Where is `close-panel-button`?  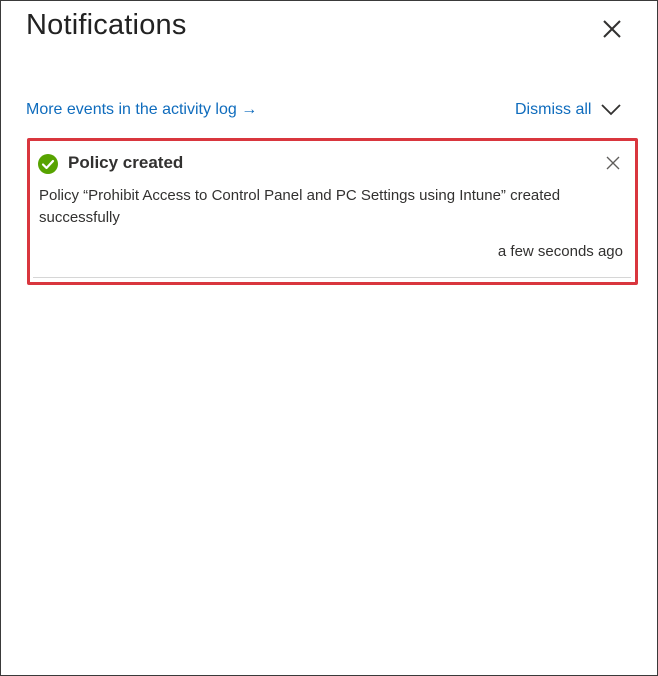
close-panel-button is located at coordinates (612, 29).